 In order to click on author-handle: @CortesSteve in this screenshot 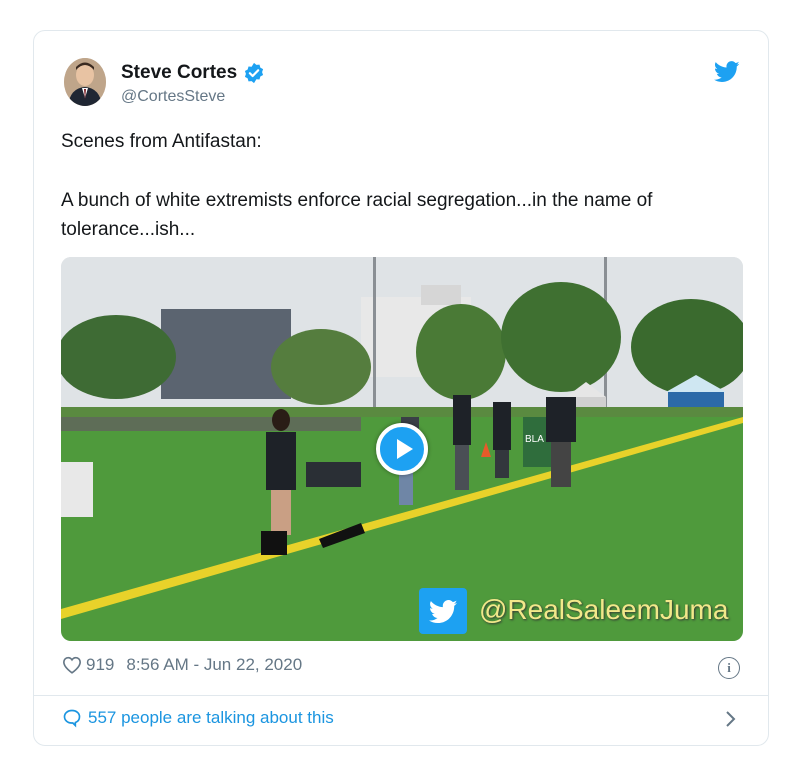, I will do `click(173, 97)`.